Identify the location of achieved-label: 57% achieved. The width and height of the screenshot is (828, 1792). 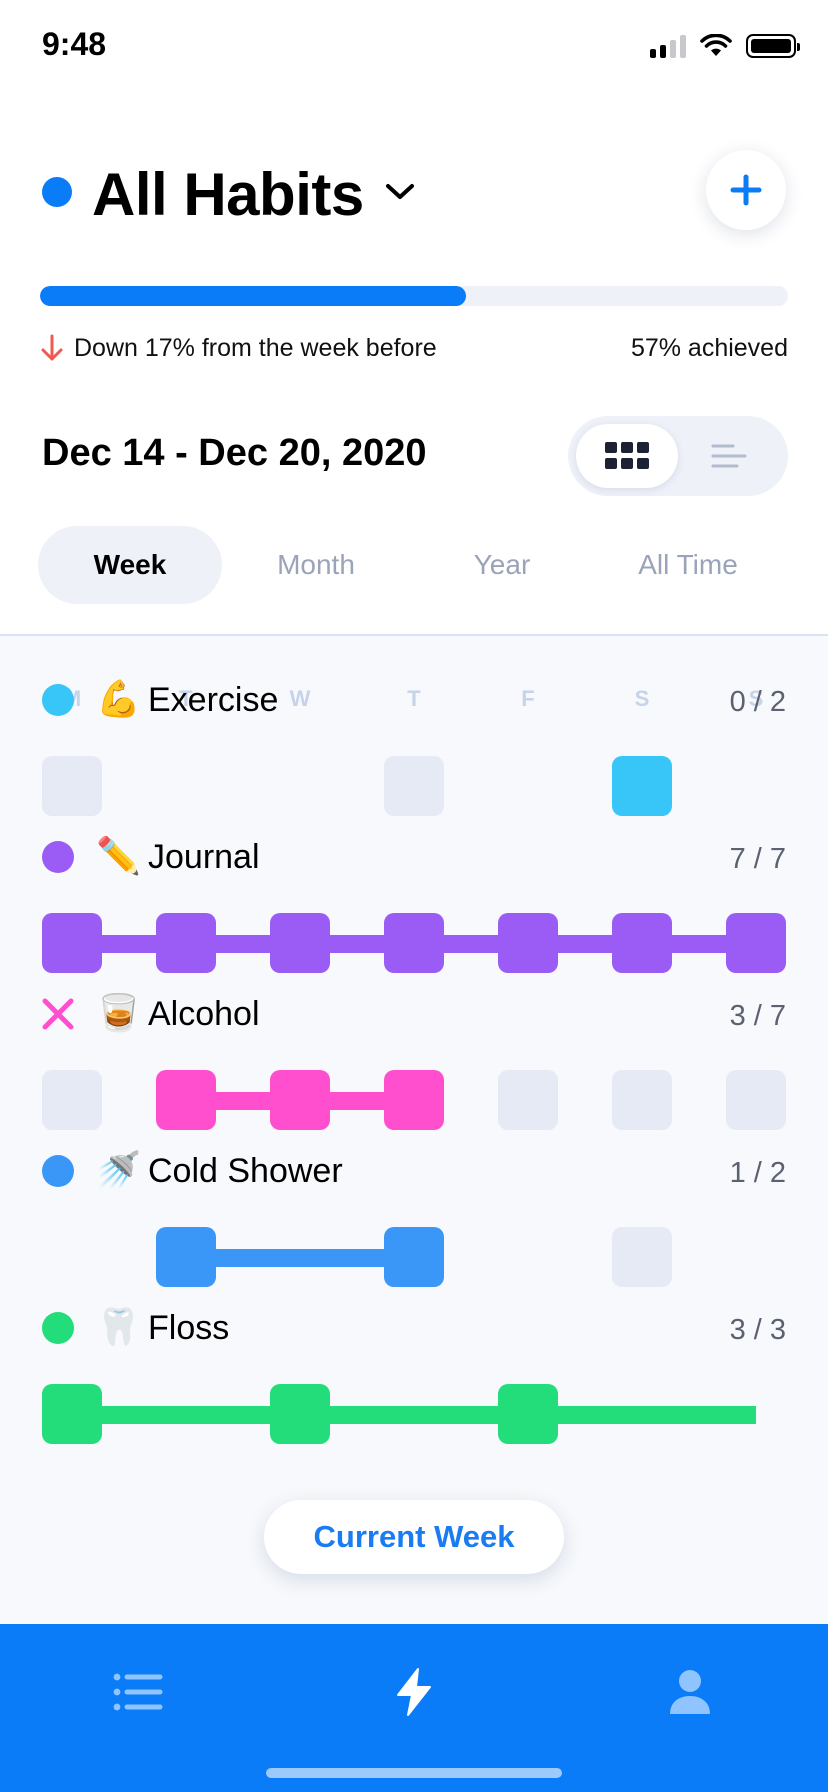
(709, 347).